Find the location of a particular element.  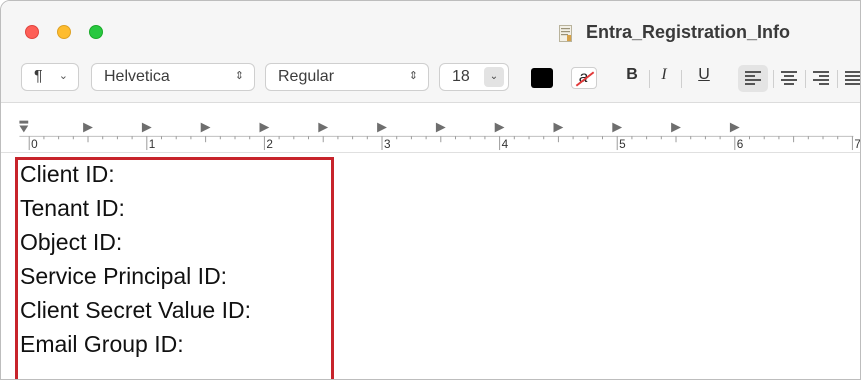

ruler-number: 2 is located at coordinates (269, 144).